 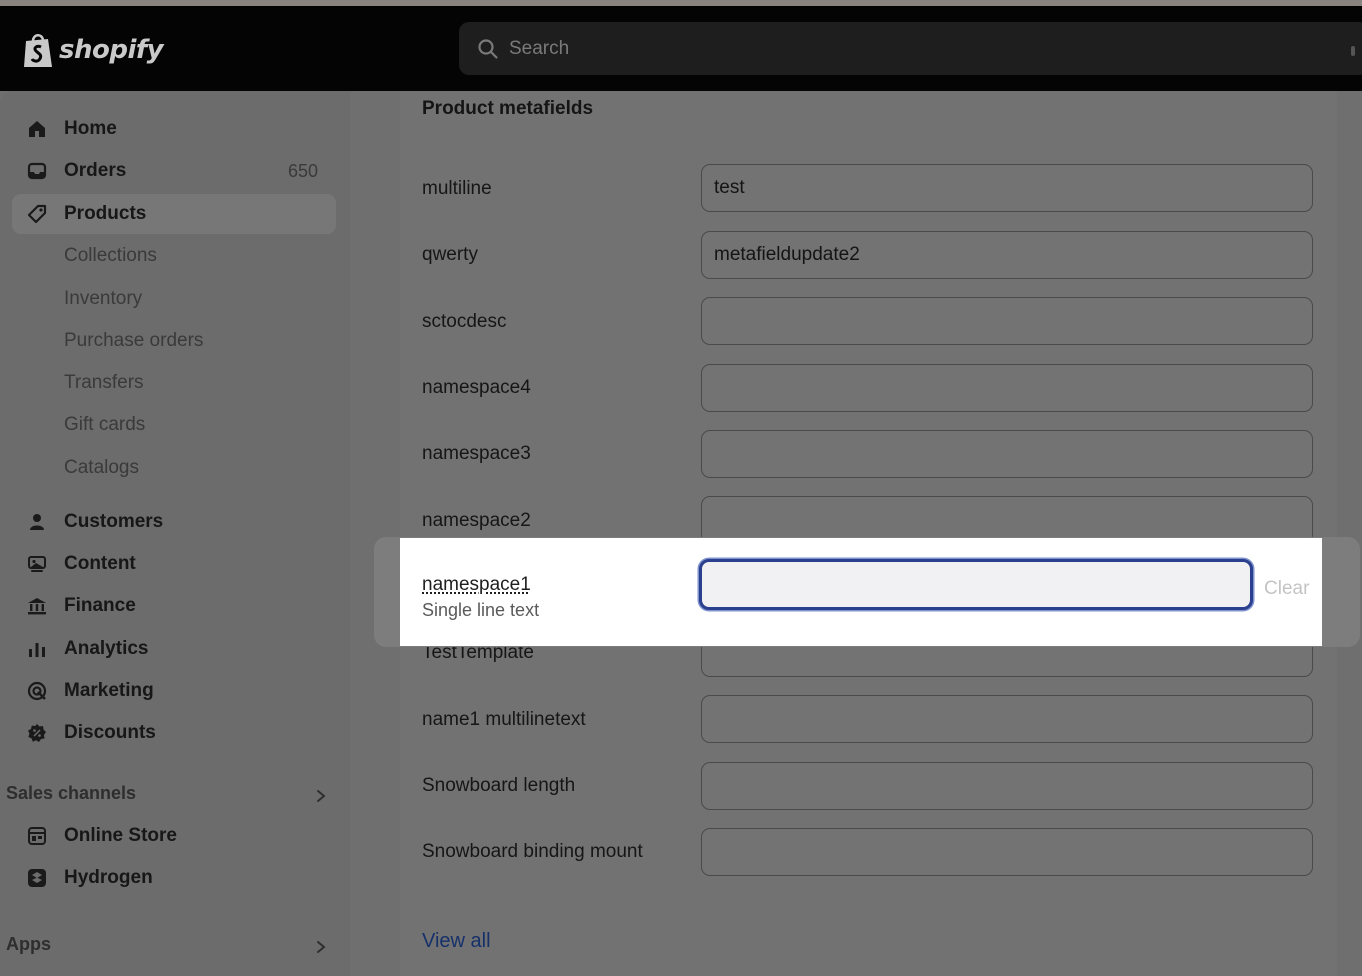 I want to click on sidebar-subitem-label: Gift cards, so click(x=105, y=424).